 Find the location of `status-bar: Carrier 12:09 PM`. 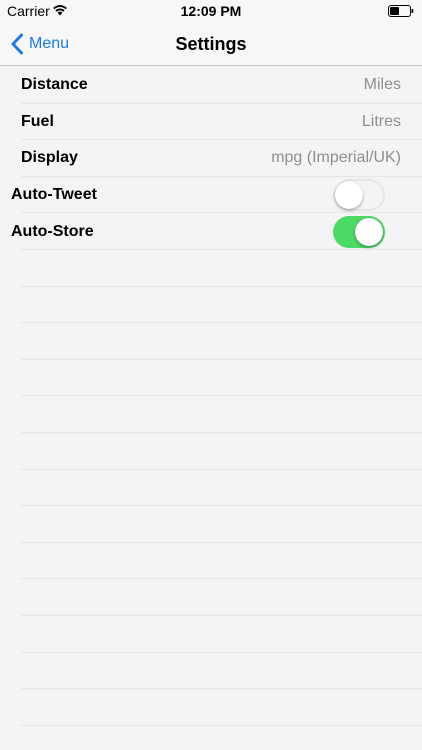

status-bar: Carrier 12:09 PM is located at coordinates (211, 11).